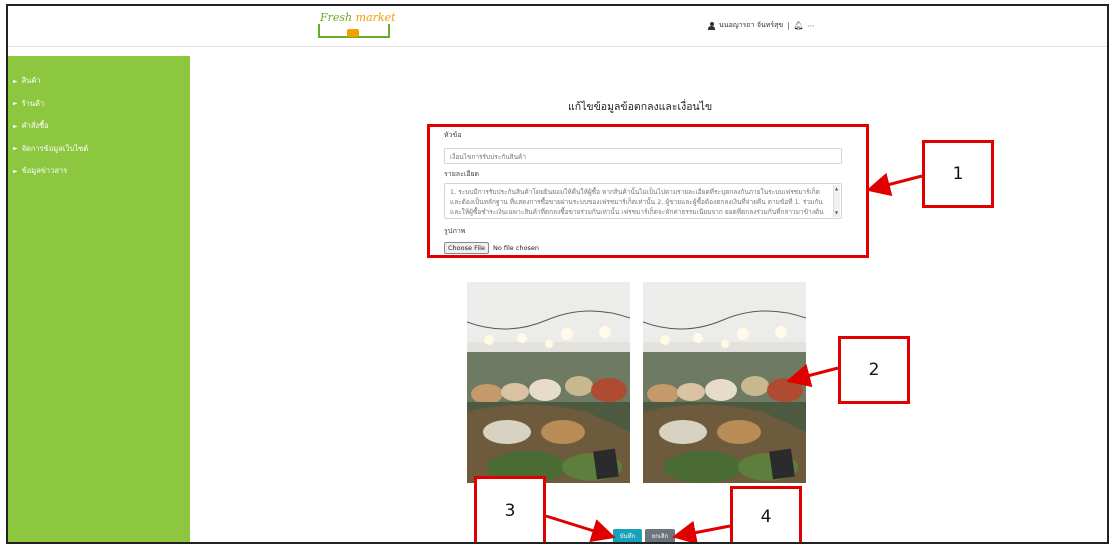 Image resolution: width=1116 pixels, height=548 pixels. Describe the element at coordinates (33, 103) in the screenshot. I see `sidebar-item-label: ร้านค้า` at that location.